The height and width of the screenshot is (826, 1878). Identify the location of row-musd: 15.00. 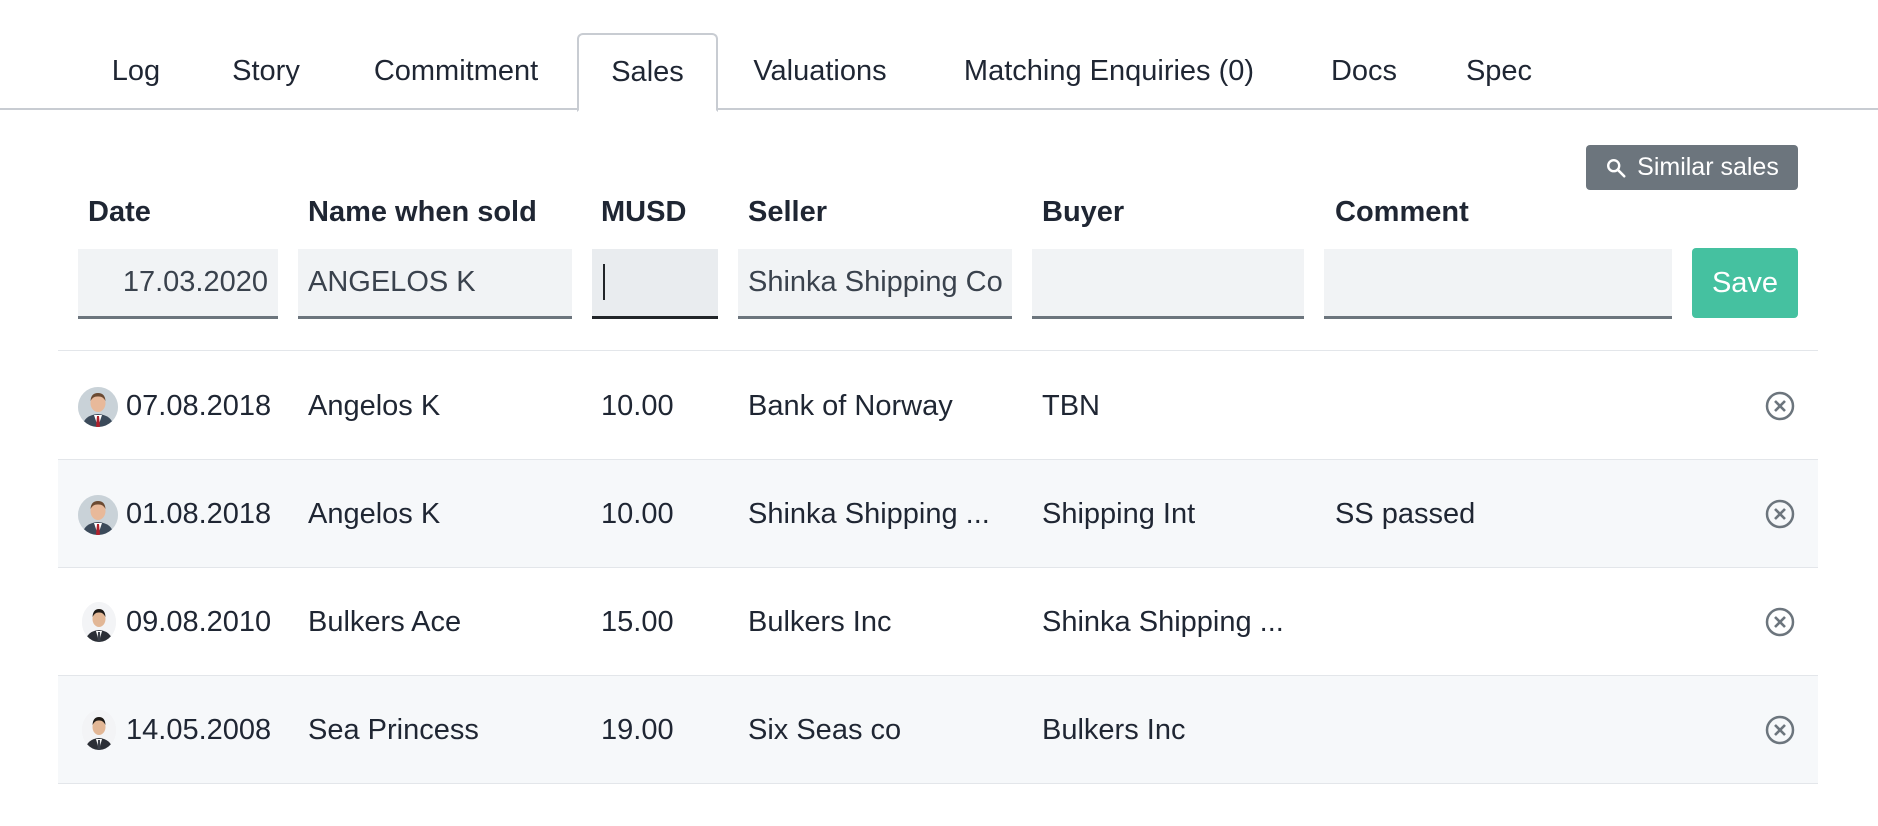
(637, 622).